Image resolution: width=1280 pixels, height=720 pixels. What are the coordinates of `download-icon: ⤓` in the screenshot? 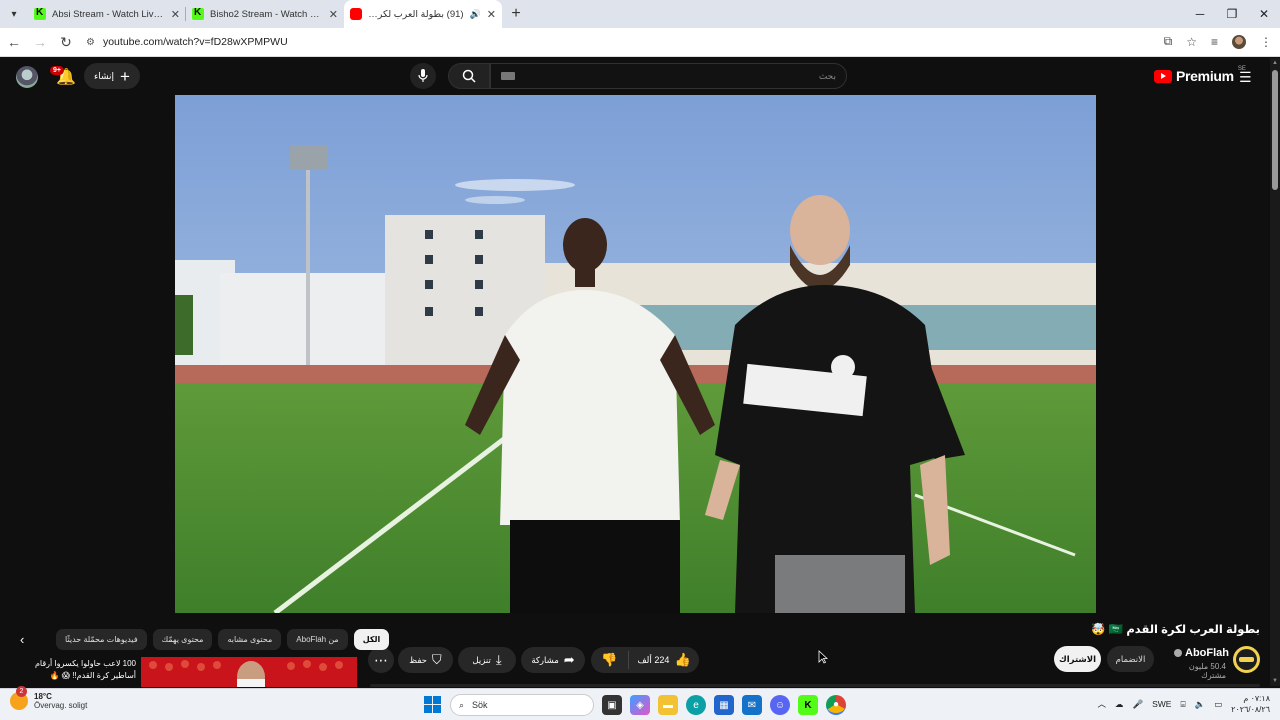 It's located at (498, 659).